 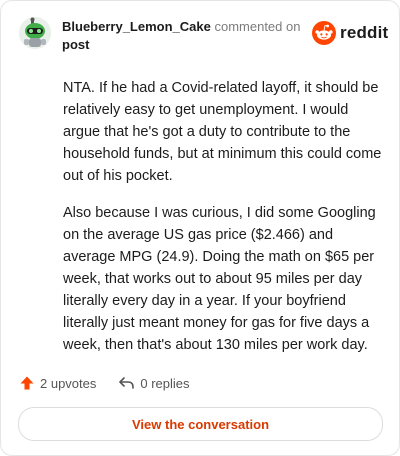 What do you see at coordinates (187, 45) in the screenshot?
I see `post-link: post` at bounding box center [187, 45].